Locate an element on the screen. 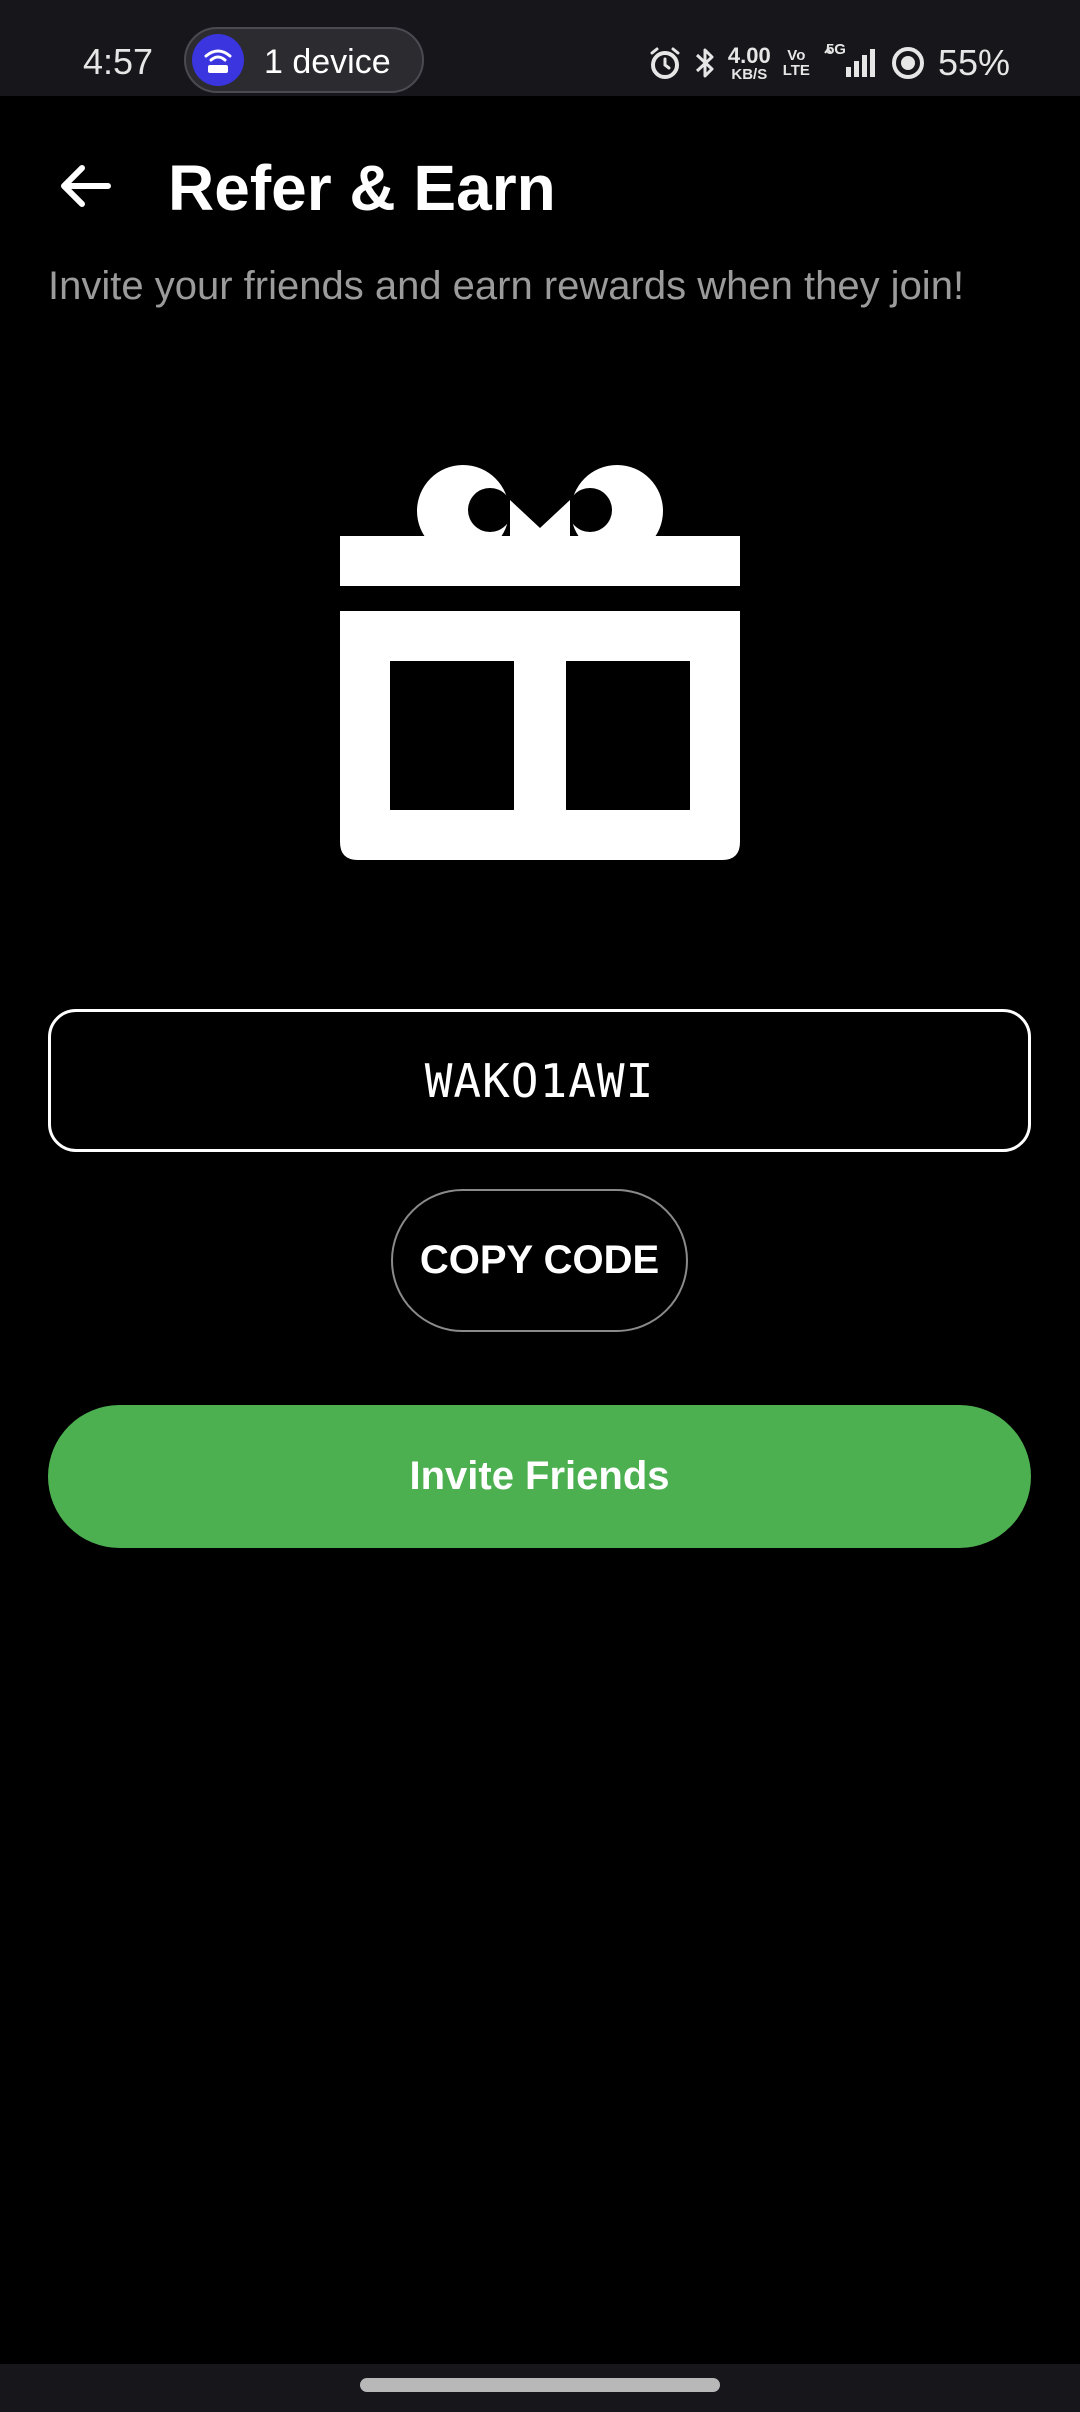  hotspot-chip: 1 device is located at coordinates (304, 60).